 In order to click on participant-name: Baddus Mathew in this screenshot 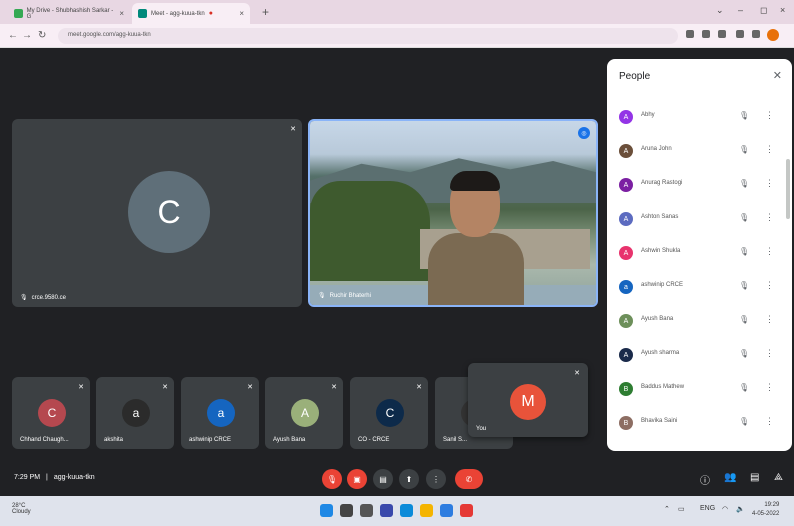, I will do `click(663, 387)`.